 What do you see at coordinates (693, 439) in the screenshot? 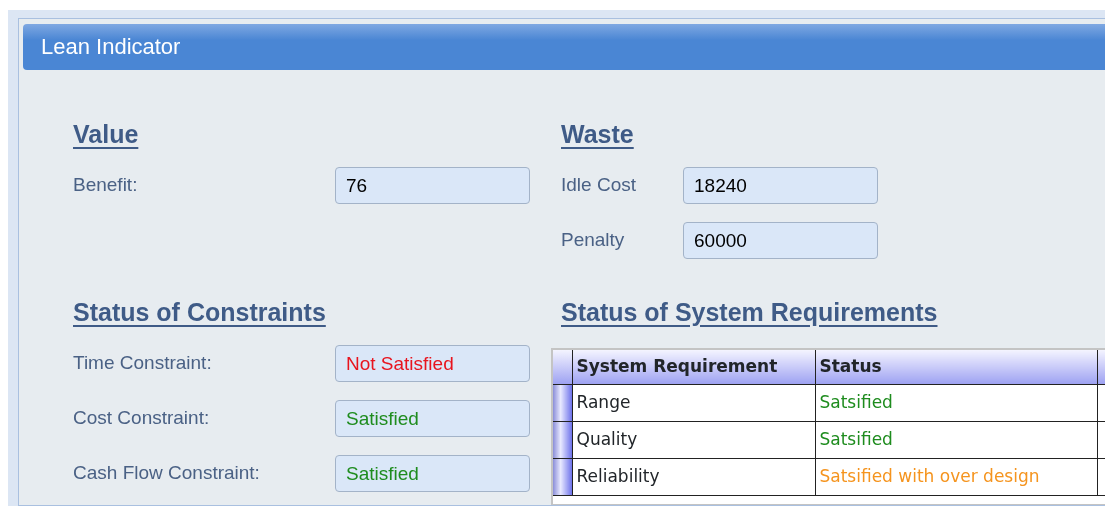
I see `table-cell: Quality` at bounding box center [693, 439].